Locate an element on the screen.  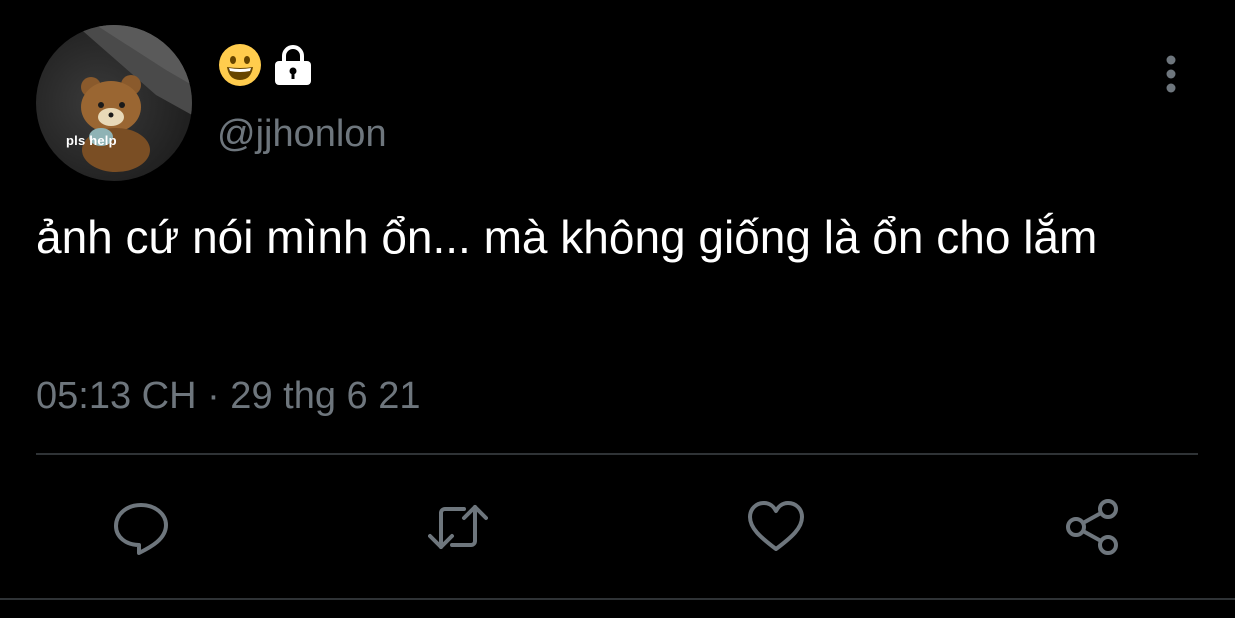
share-button is located at coordinates (1093, 527).